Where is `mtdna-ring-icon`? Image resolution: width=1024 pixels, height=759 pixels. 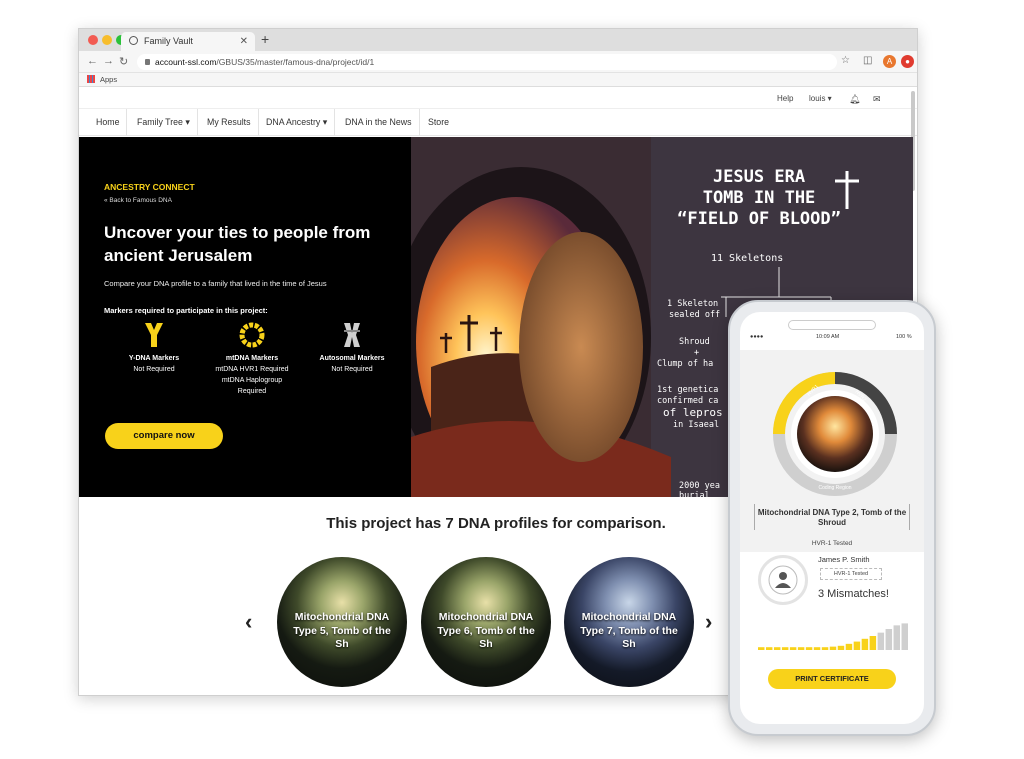 mtdna-ring-icon is located at coordinates (252, 335).